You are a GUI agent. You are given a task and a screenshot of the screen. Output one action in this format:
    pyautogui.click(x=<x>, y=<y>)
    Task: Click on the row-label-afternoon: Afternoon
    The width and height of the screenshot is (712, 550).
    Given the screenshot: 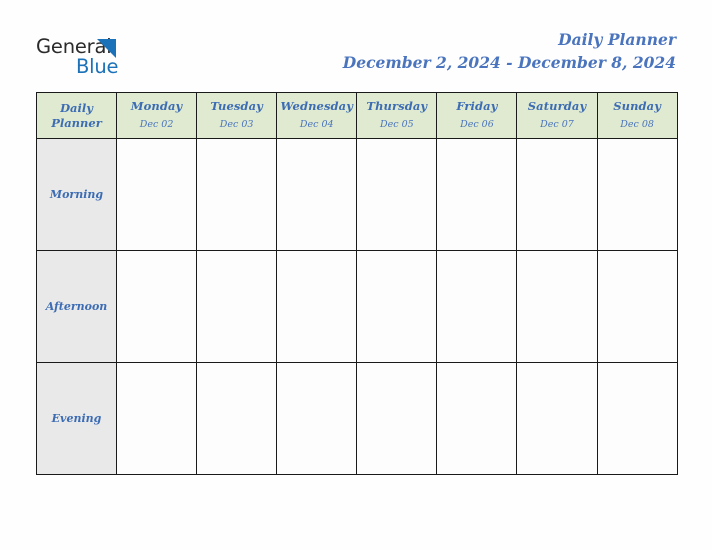 What is the action you would take?
    pyautogui.click(x=76, y=306)
    